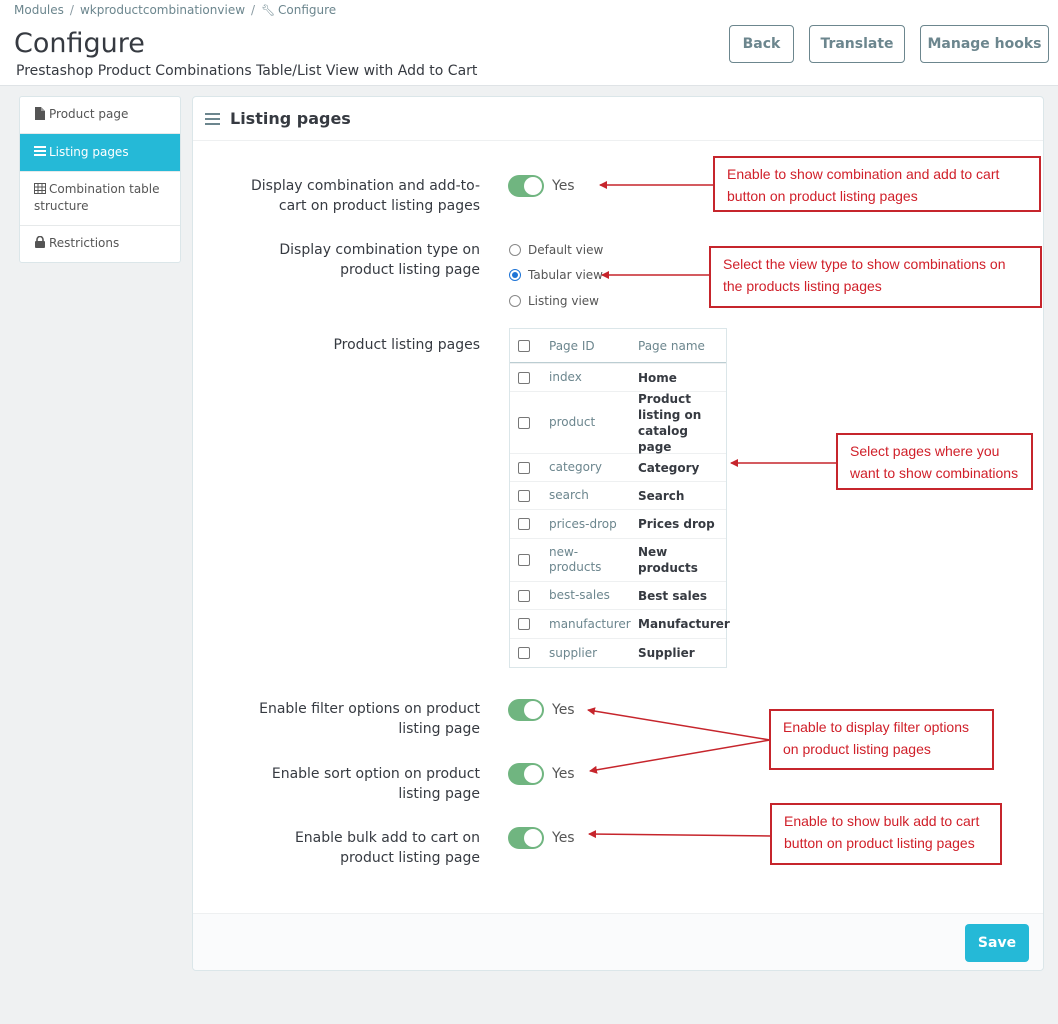 The image size is (1058, 1024). Describe the element at coordinates (290, 118) in the screenshot. I see `panel-title: Listing pages` at that location.